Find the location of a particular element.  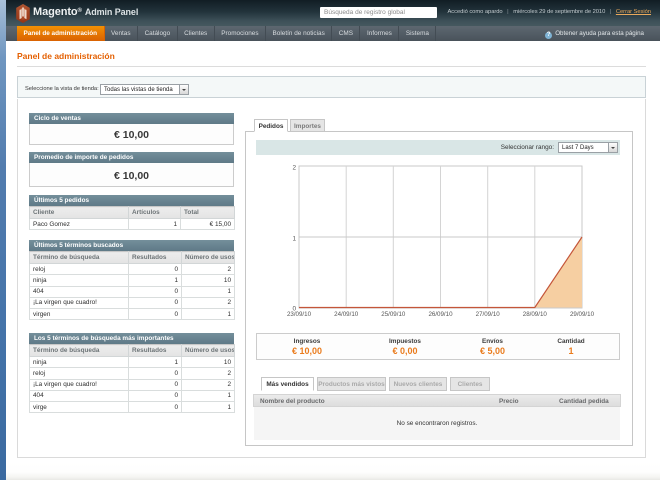

svg-text: 28/09/10 is located at coordinates (535, 314).